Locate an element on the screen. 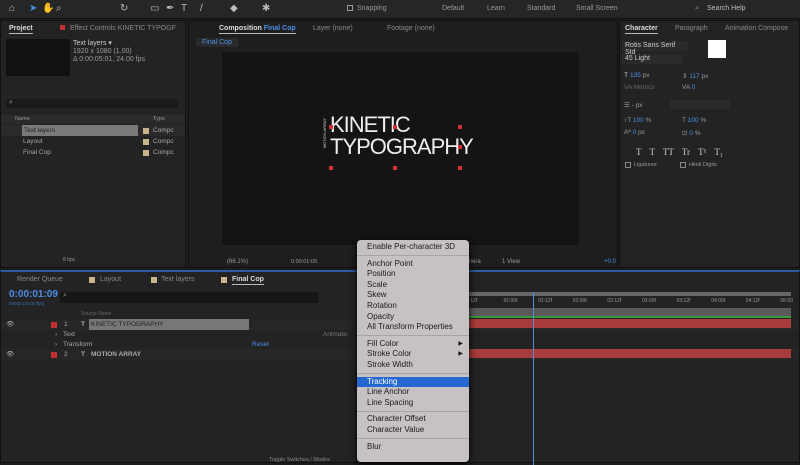  view-dropdown: 1 View is located at coordinates (511, 262).